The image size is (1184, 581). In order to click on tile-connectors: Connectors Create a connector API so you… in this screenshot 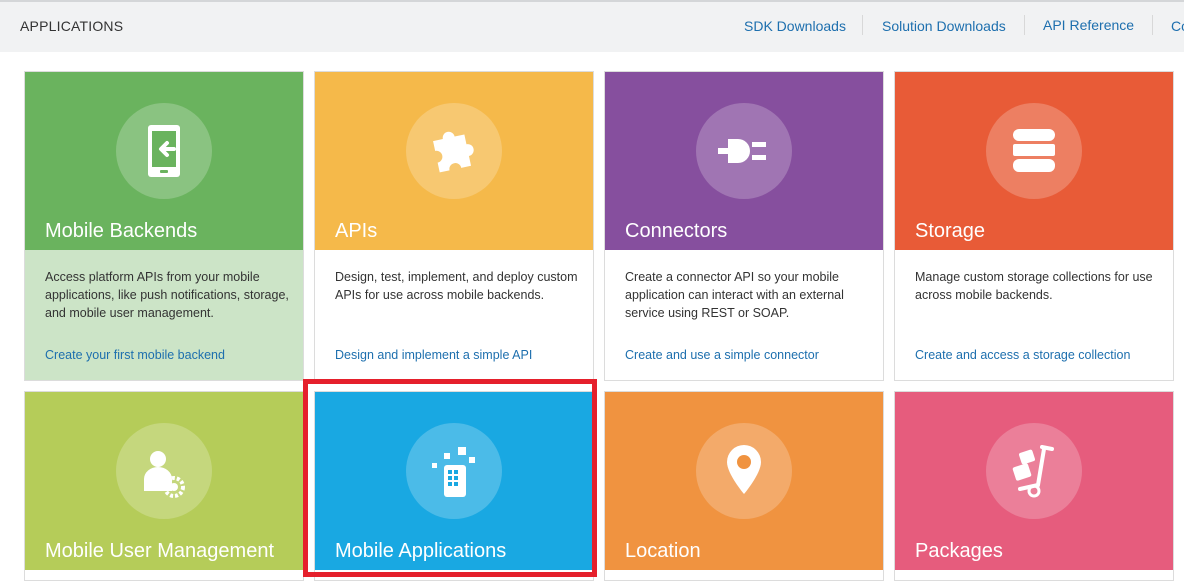, I will do `click(744, 226)`.